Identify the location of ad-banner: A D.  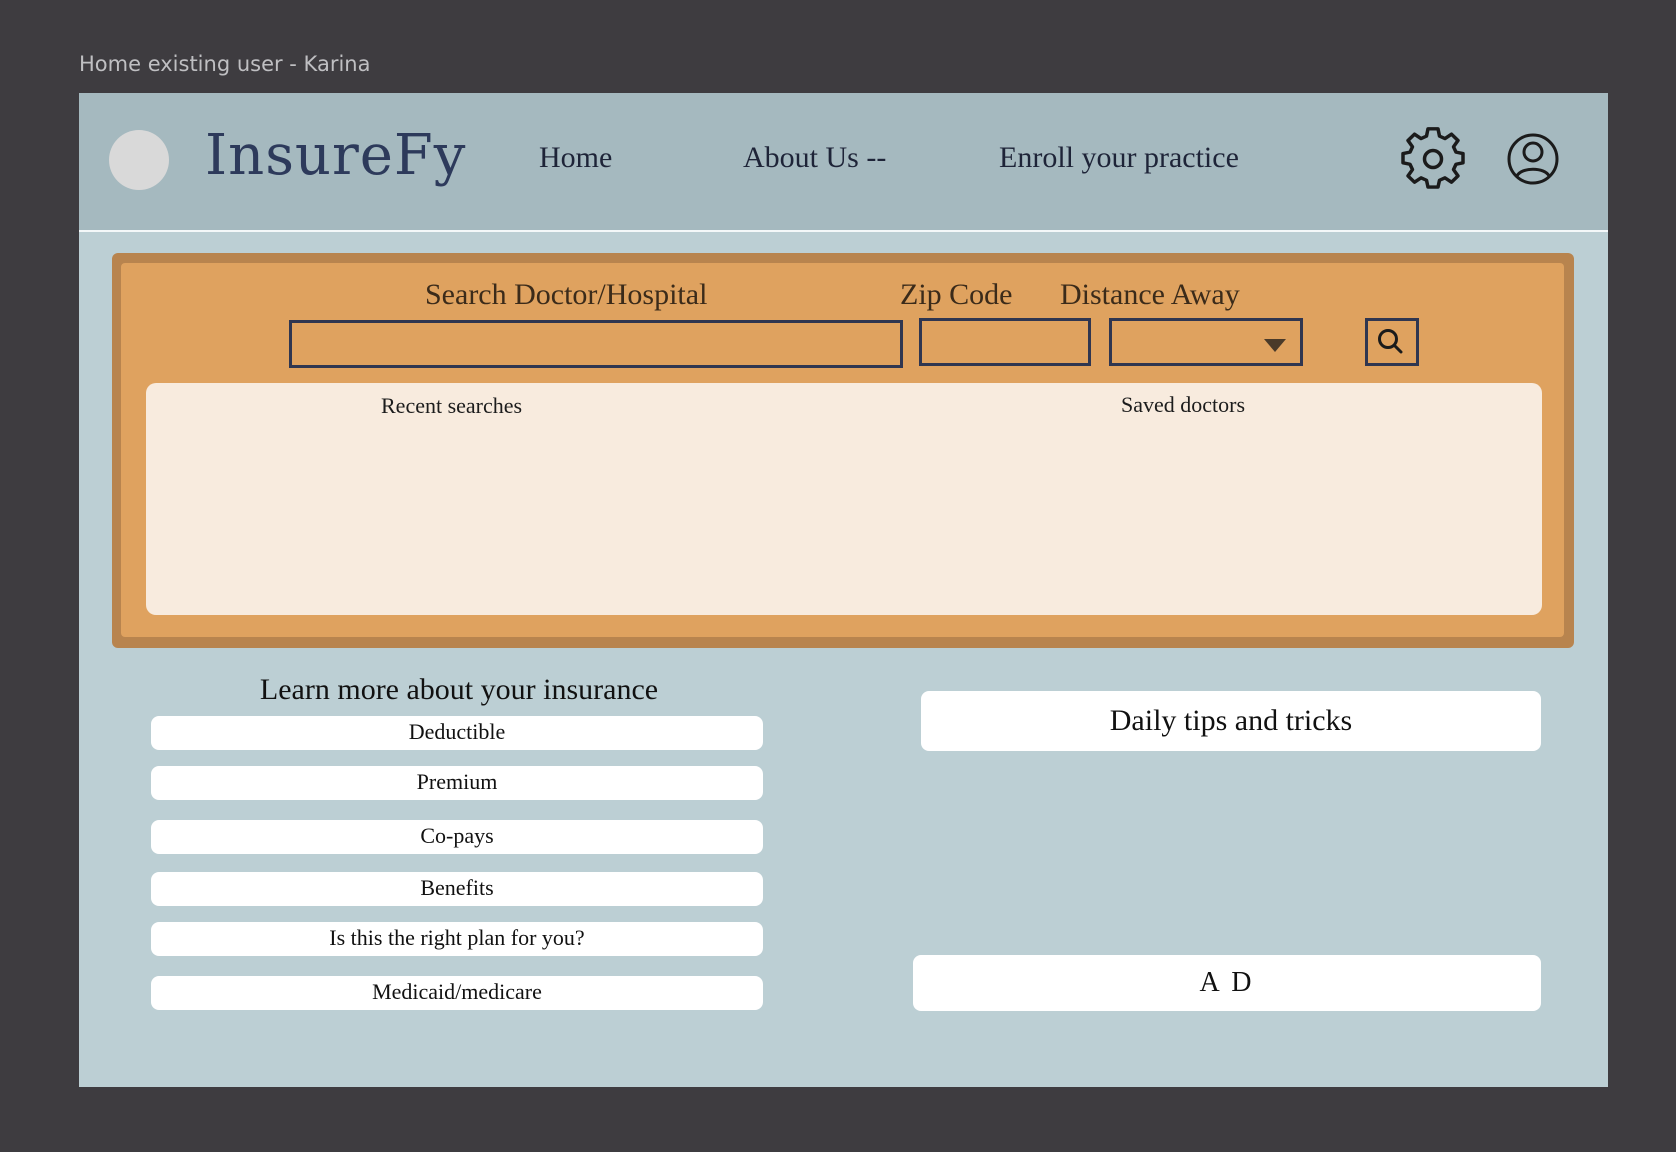
(1227, 983).